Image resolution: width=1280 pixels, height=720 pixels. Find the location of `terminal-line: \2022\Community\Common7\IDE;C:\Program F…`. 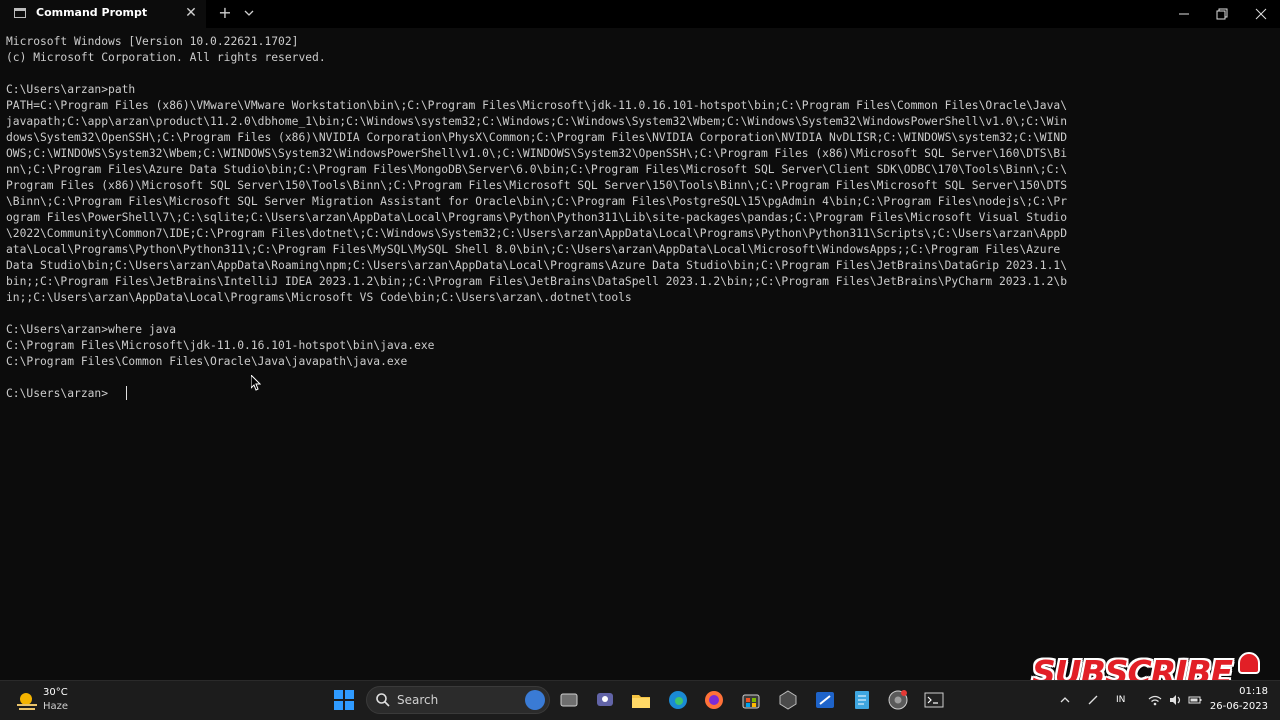

terminal-line: \2022\Community\Common7\IDE;C:\Program F… is located at coordinates (537, 233).